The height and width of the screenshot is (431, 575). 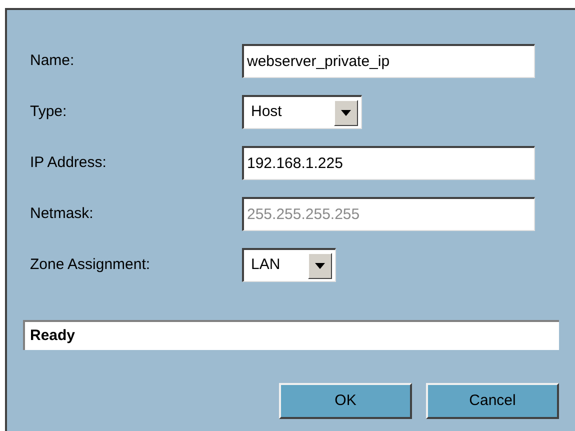 I want to click on field-label: Name:, so click(x=52, y=60).